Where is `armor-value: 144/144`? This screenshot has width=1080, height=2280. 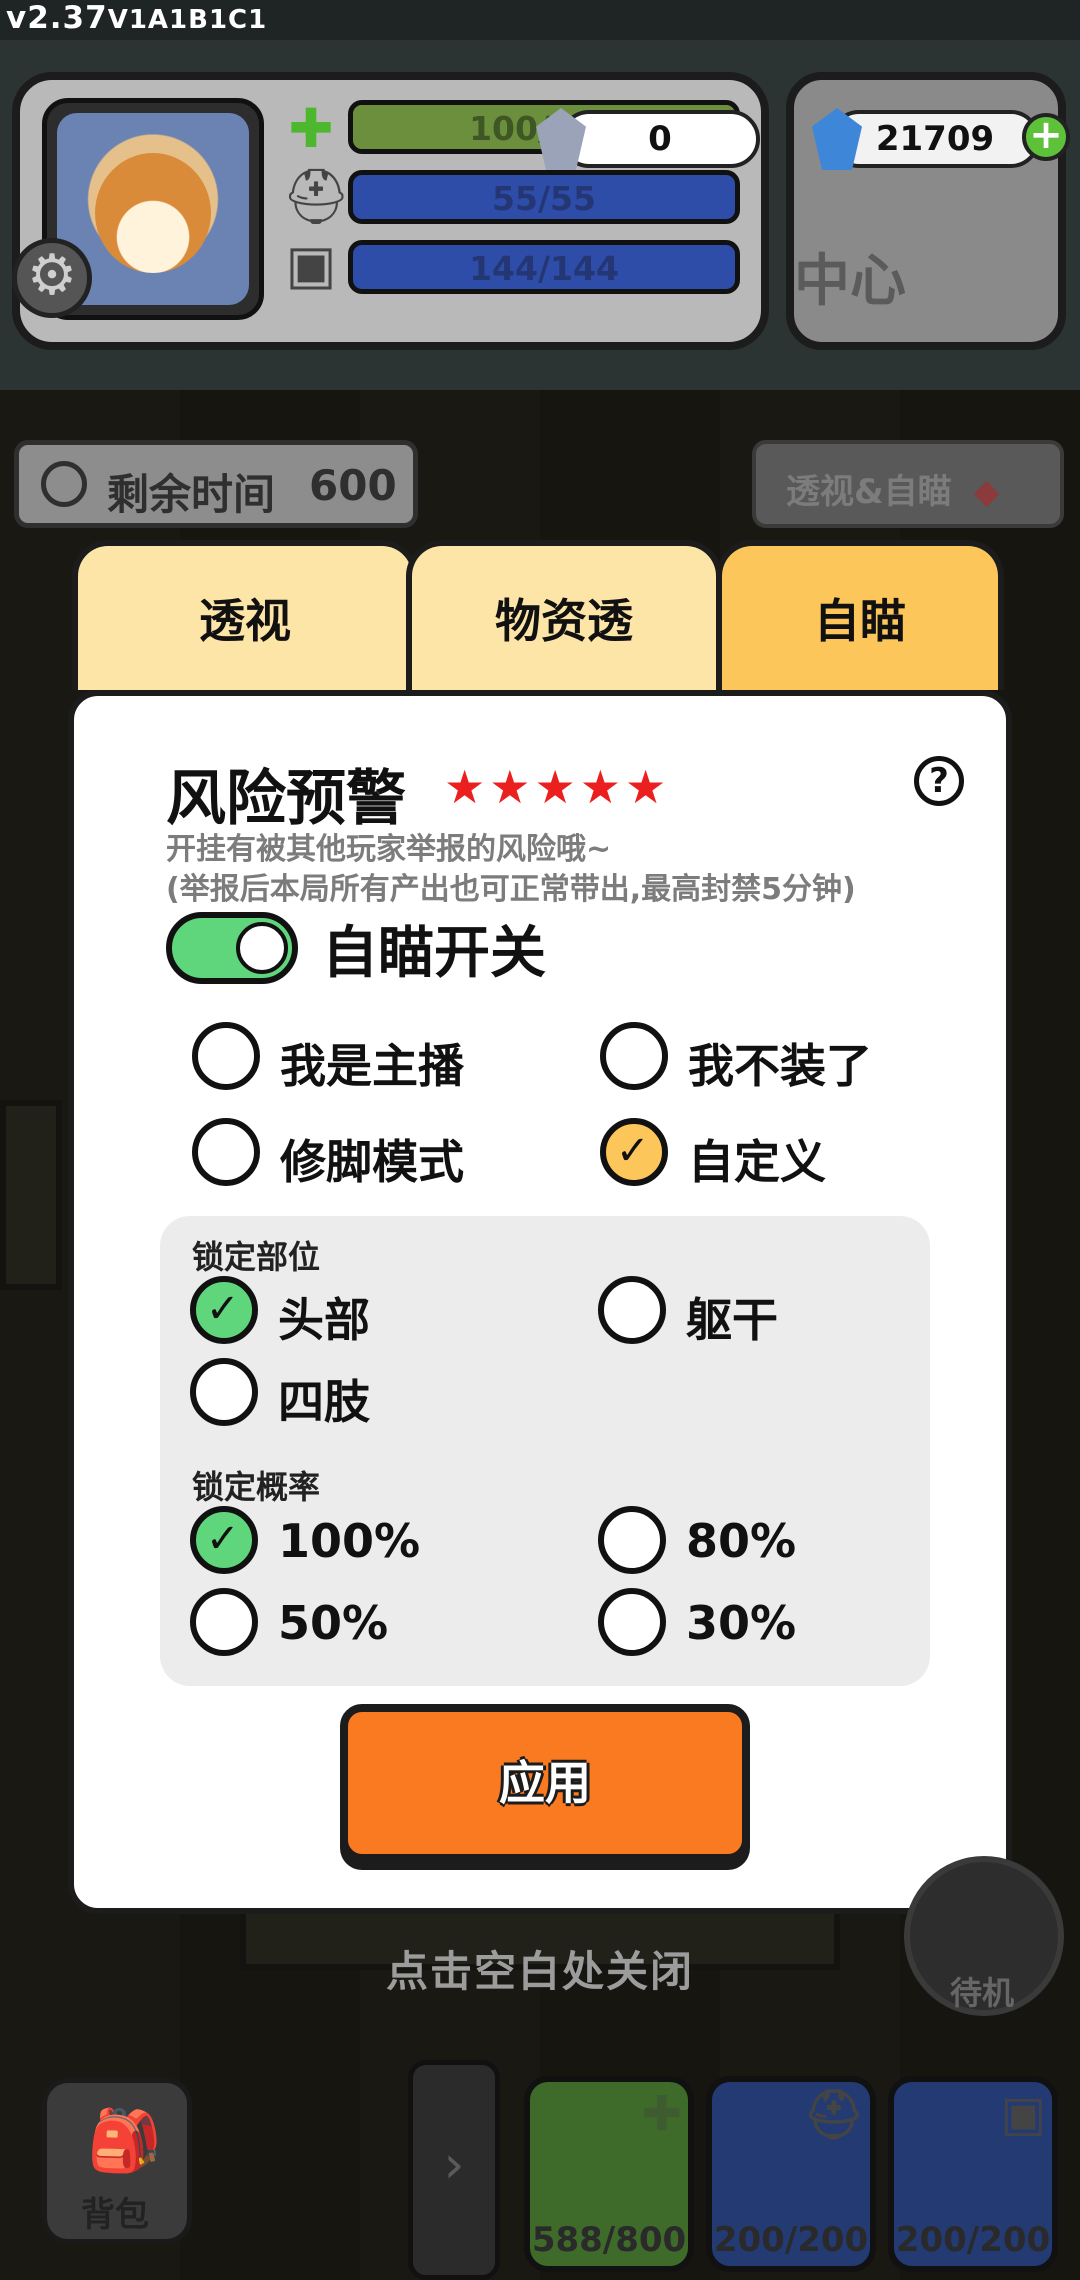 armor-value: 144/144 is located at coordinates (544, 268).